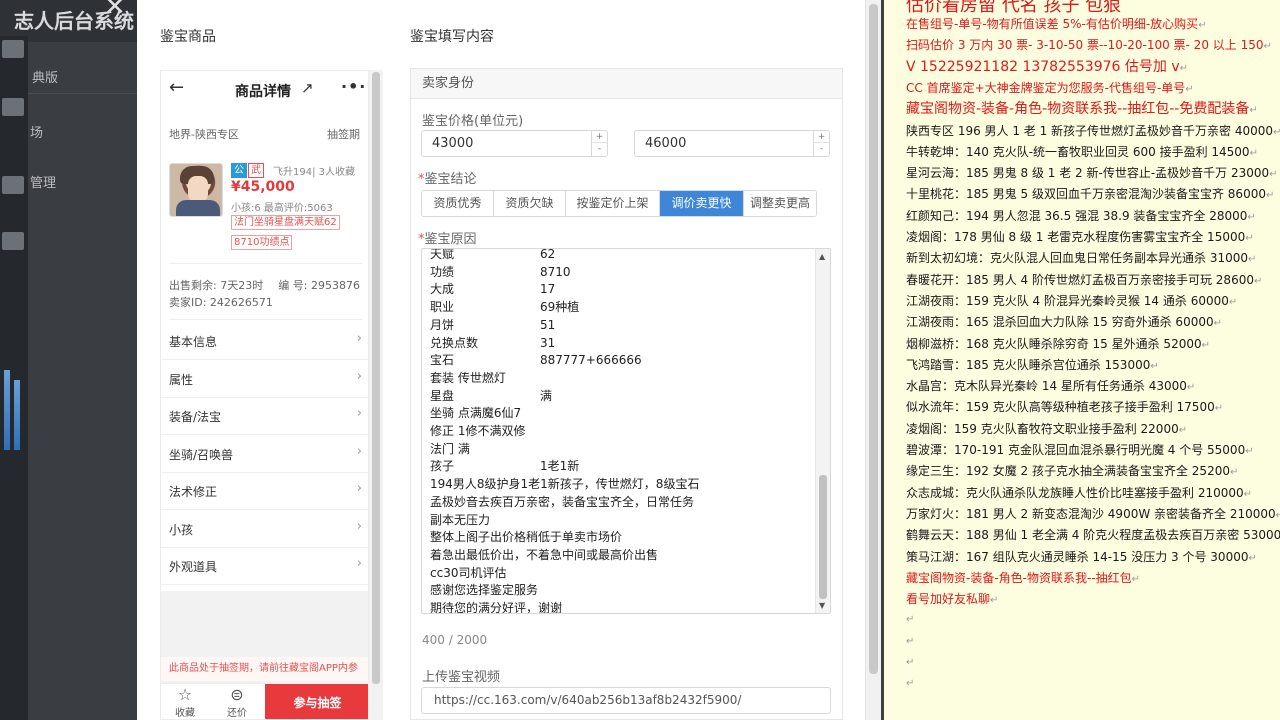 This screenshot has height=720, width=1280. I want to click on level-meter, so click(17, 415).